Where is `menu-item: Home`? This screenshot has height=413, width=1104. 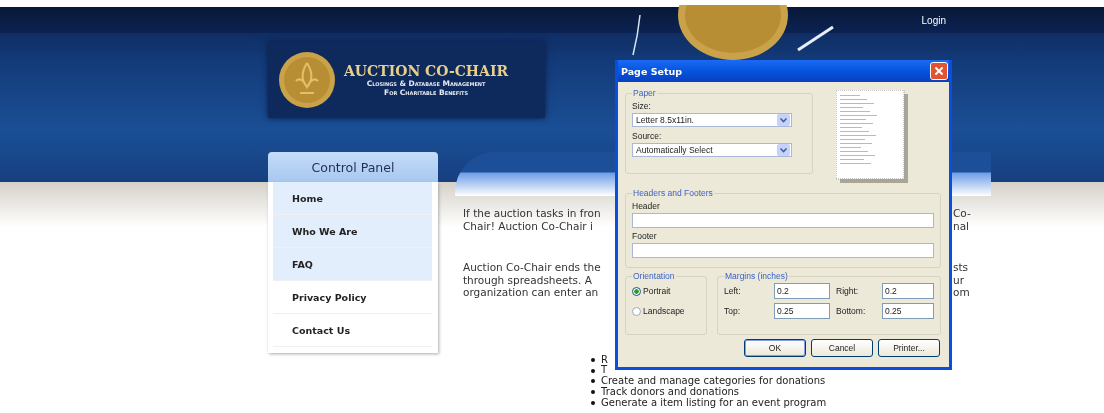 menu-item: Home is located at coordinates (352, 198).